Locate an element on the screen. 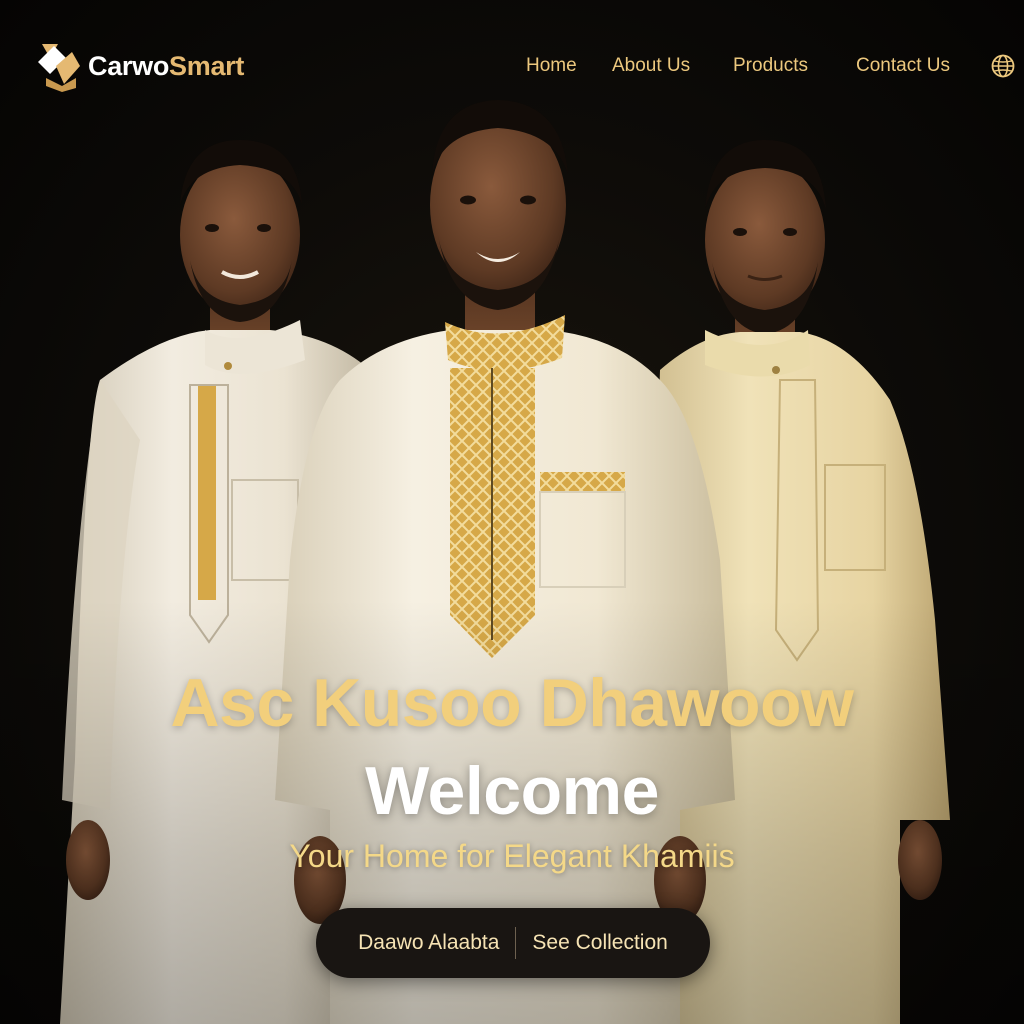  cta-button-group: Daawo Alaabta See Collection is located at coordinates (513, 943).